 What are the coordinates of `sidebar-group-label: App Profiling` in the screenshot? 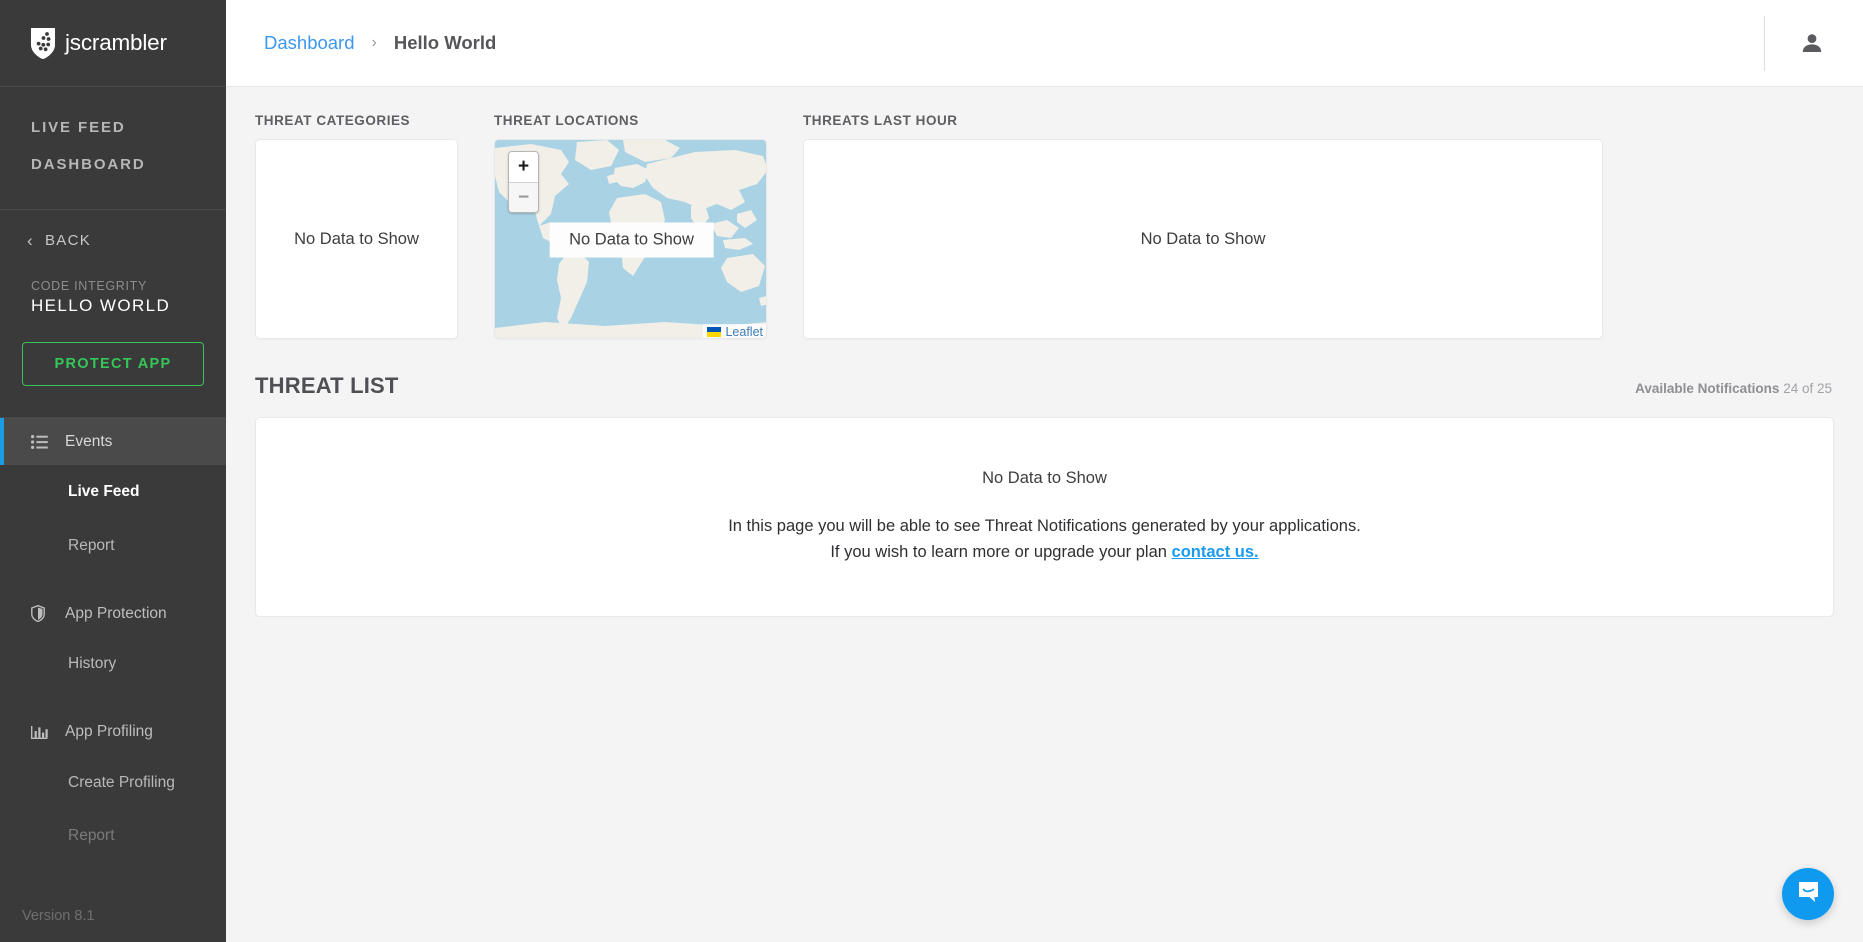 It's located at (109, 731).